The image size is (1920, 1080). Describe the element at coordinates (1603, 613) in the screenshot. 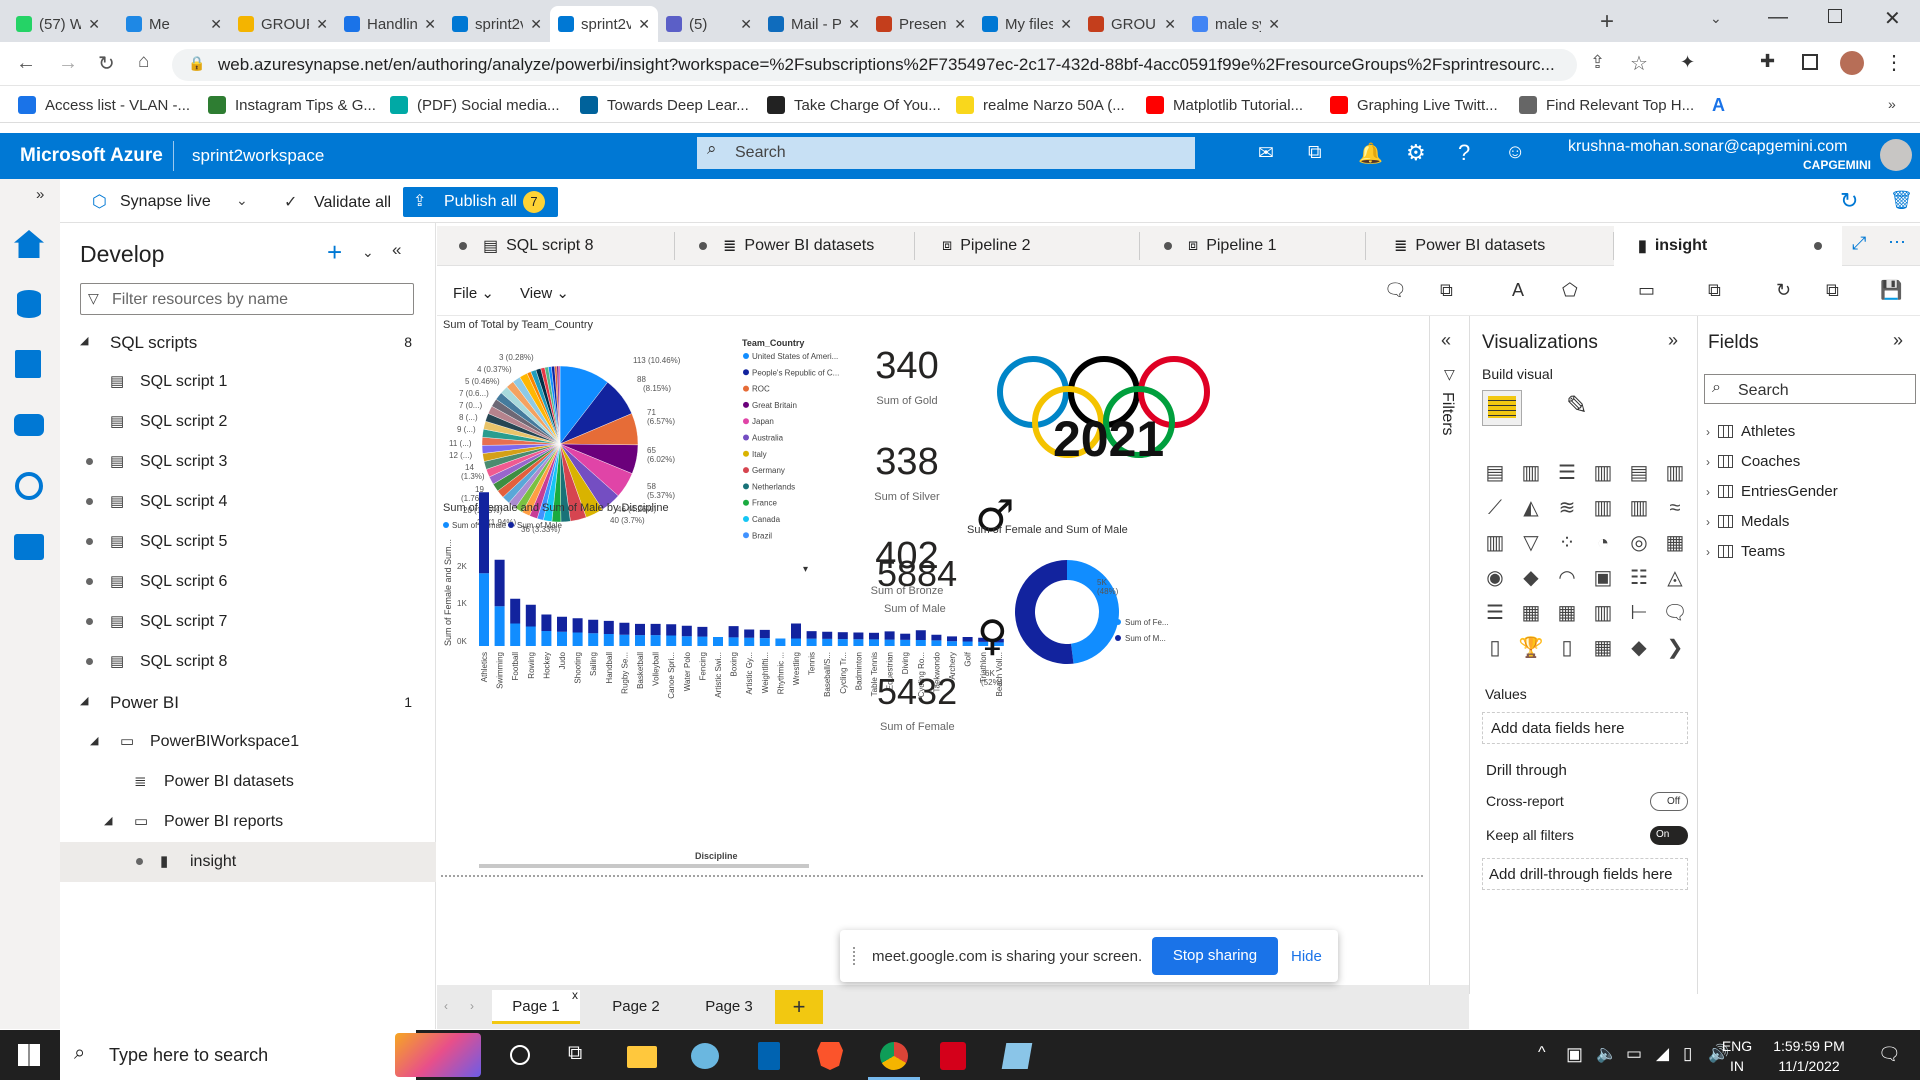

I see `r-visual-icon: ▥` at that location.